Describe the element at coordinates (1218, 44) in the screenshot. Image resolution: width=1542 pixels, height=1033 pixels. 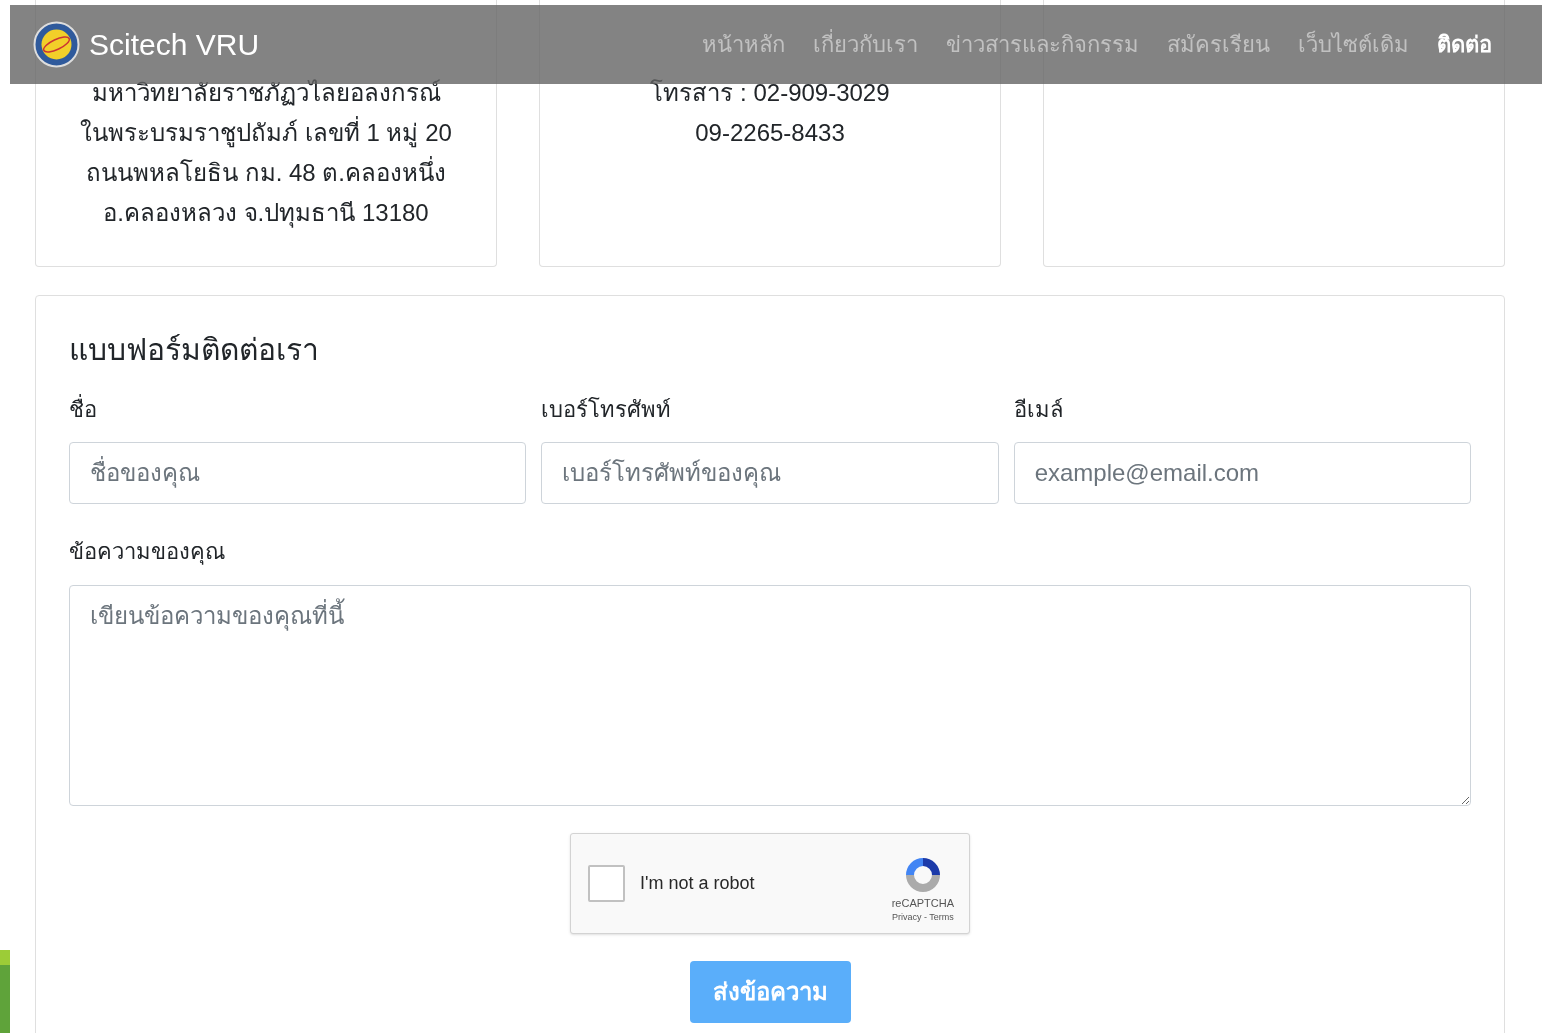
I see `nav-link: สมัครเรียน` at that location.